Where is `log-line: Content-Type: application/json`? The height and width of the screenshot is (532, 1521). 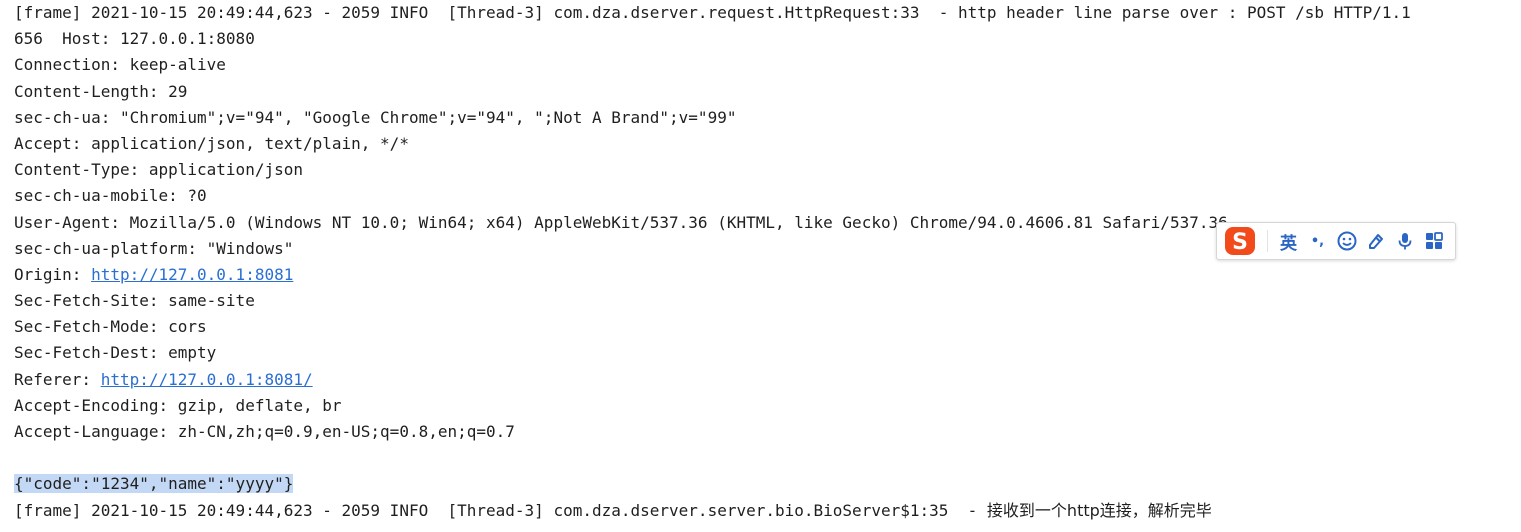
log-line: Content-Type: application/json is located at coordinates (158, 170).